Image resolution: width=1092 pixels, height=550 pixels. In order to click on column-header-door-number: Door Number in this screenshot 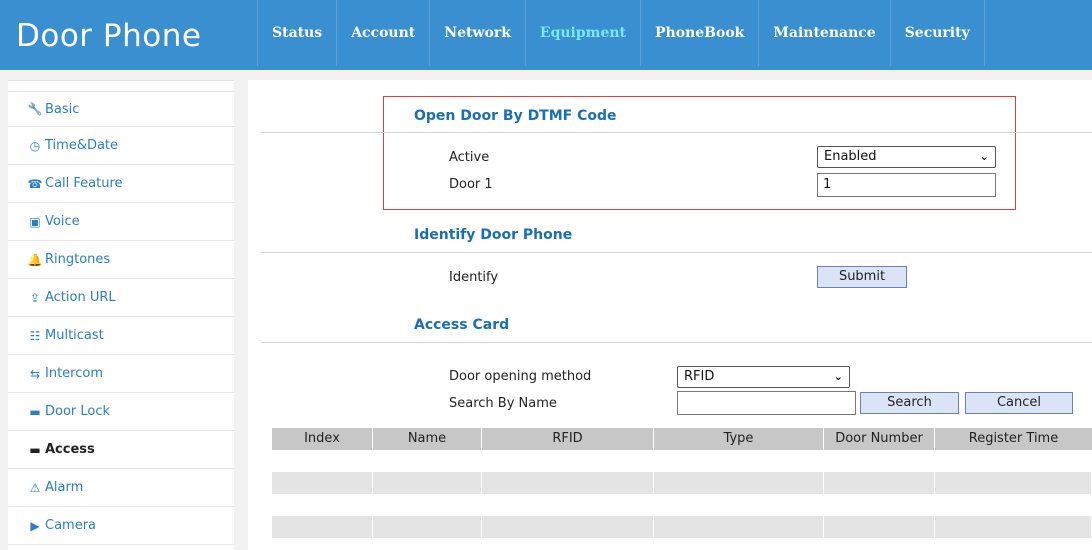, I will do `click(879, 439)`.